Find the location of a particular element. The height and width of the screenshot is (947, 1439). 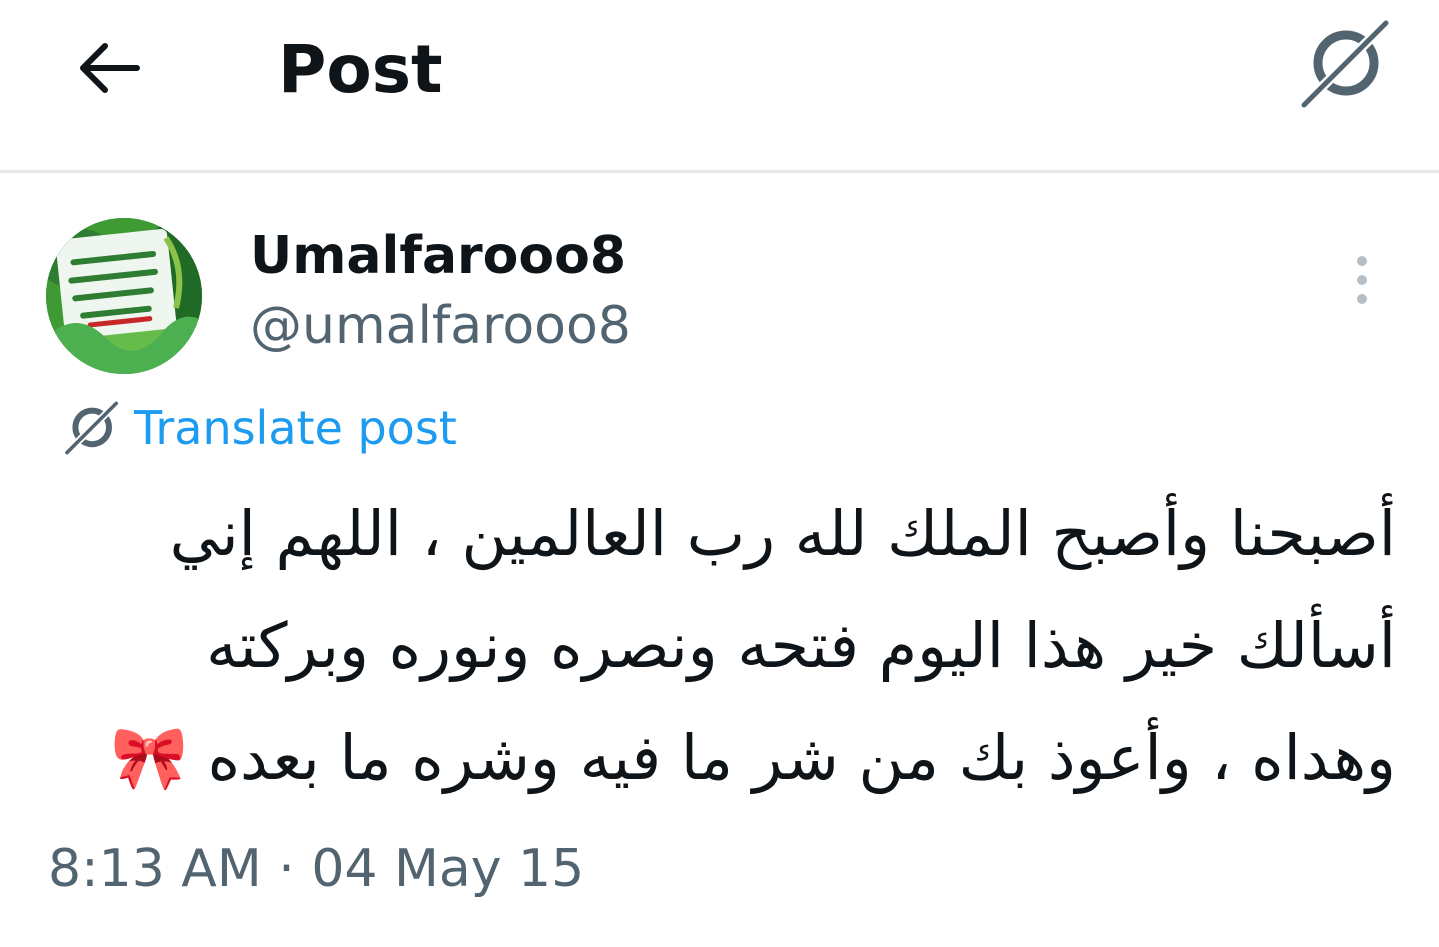

translate-post-label: Translate post is located at coordinates (295, 428).